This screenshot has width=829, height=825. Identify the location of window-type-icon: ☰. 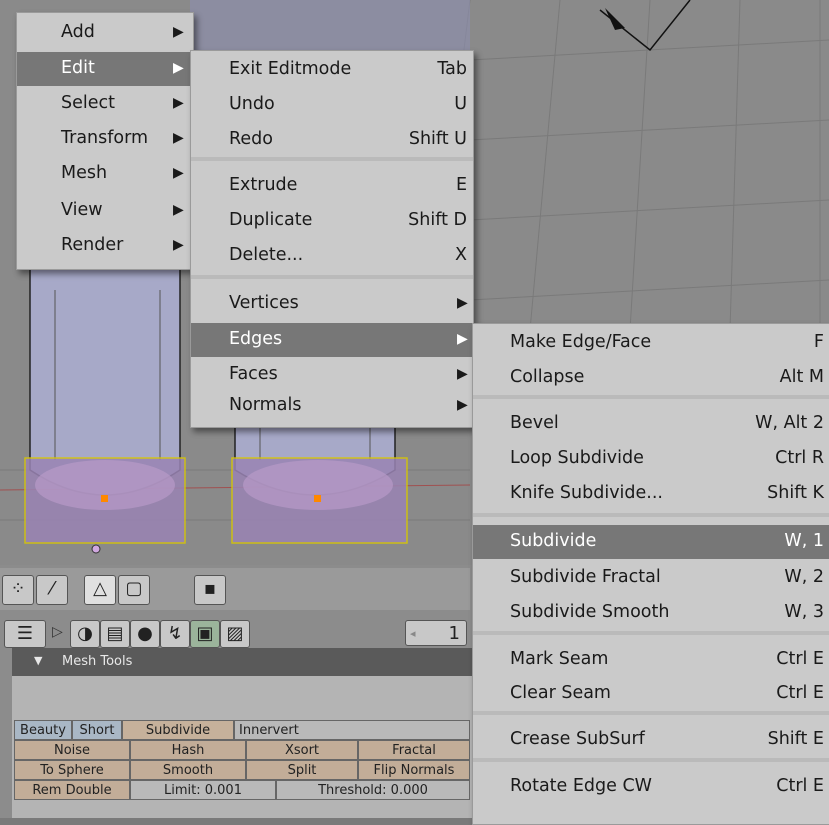
(25, 634).